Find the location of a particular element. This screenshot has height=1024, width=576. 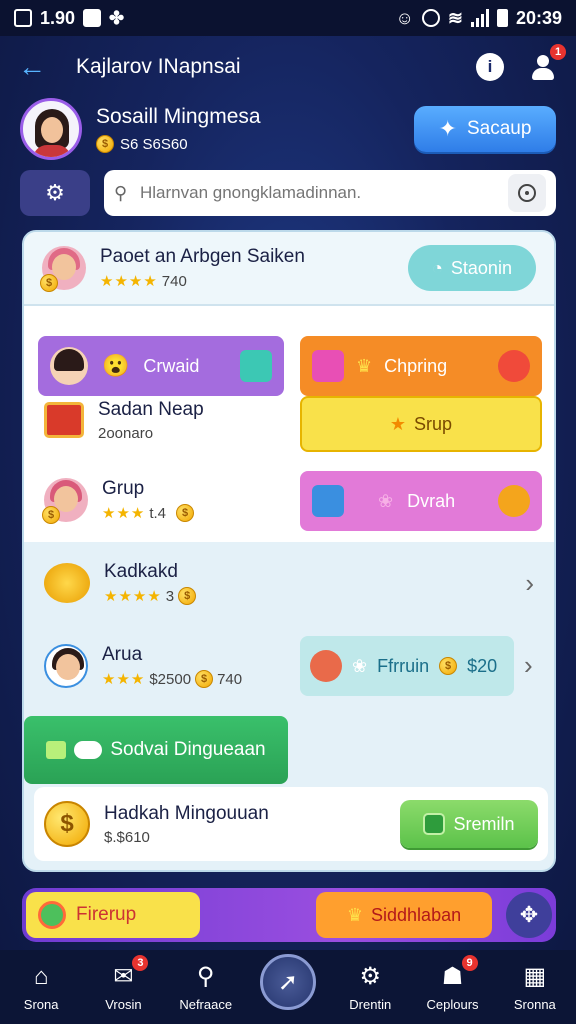

profile-header: Sosaill Mingmesa $ S6 S6S60 ✦ Sacaup is located at coordinates (288, 129).